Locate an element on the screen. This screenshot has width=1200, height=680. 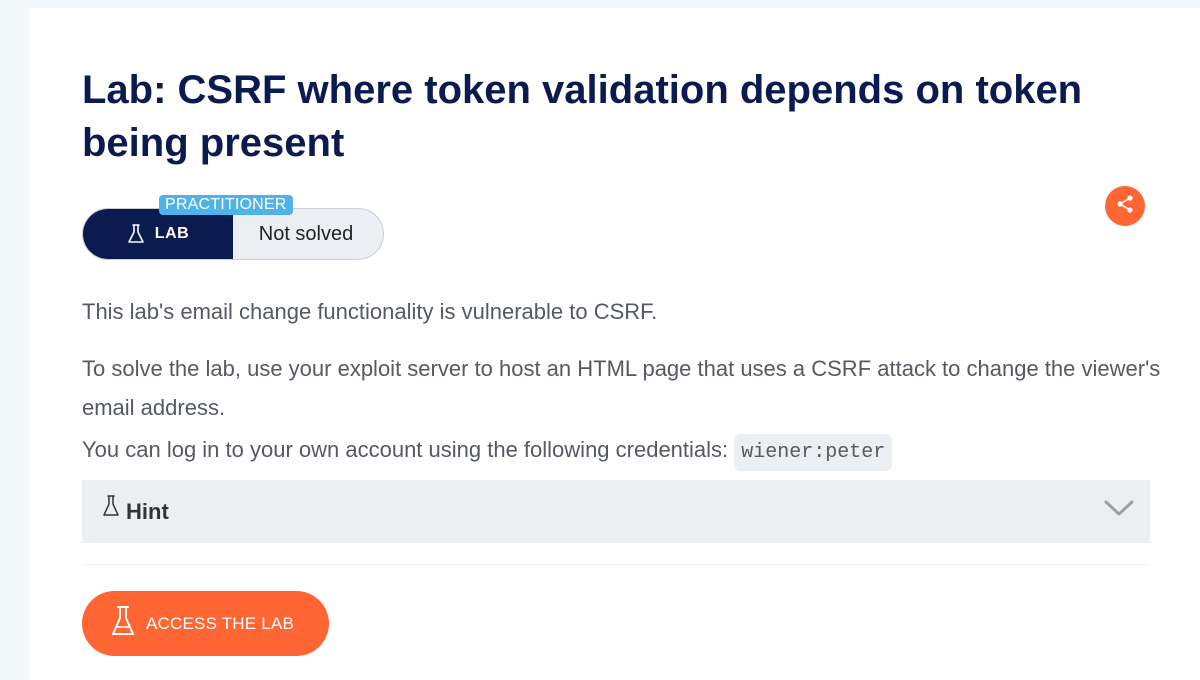
access-lab-button: ACCESS THE LAB is located at coordinates (205, 623).